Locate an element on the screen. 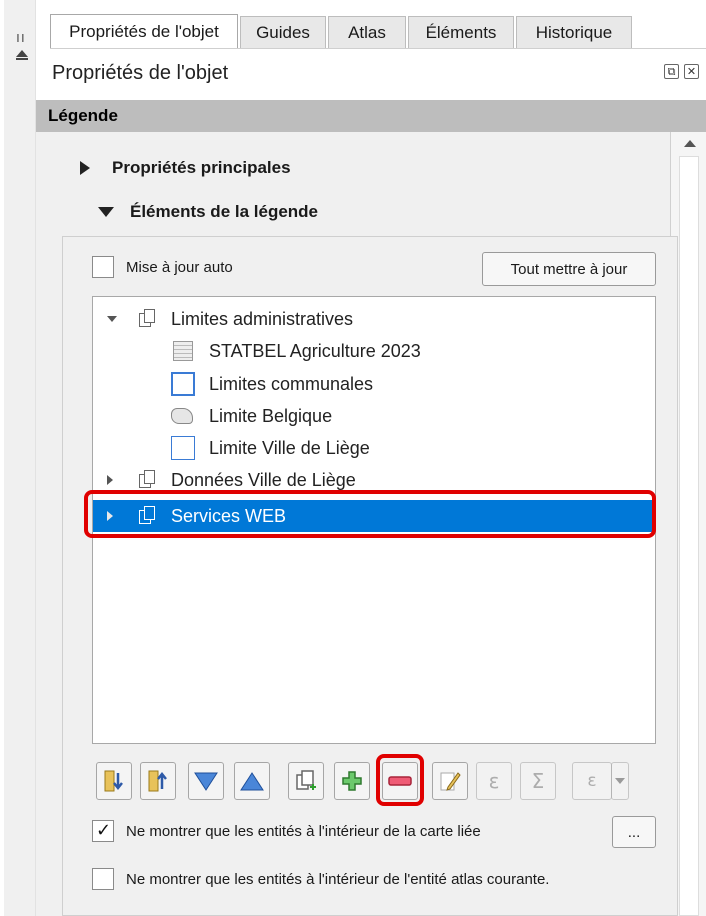  tree-layer-row: Limite Ville de Liège is located at coordinates (270, 448).